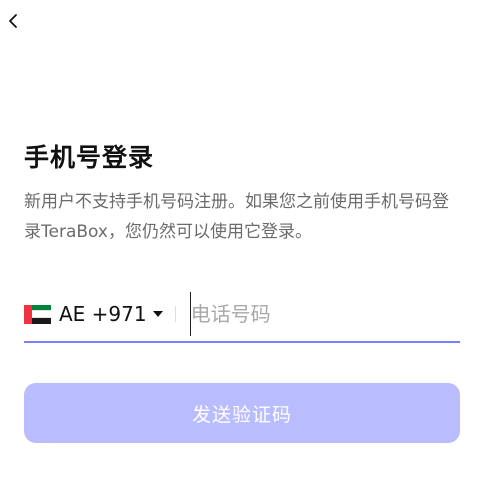 This screenshot has width=489, height=504. What do you see at coordinates (242, 413) in the screenshot?
I see `send-code-button: 发送验证码` at bounding box center [242, 413].